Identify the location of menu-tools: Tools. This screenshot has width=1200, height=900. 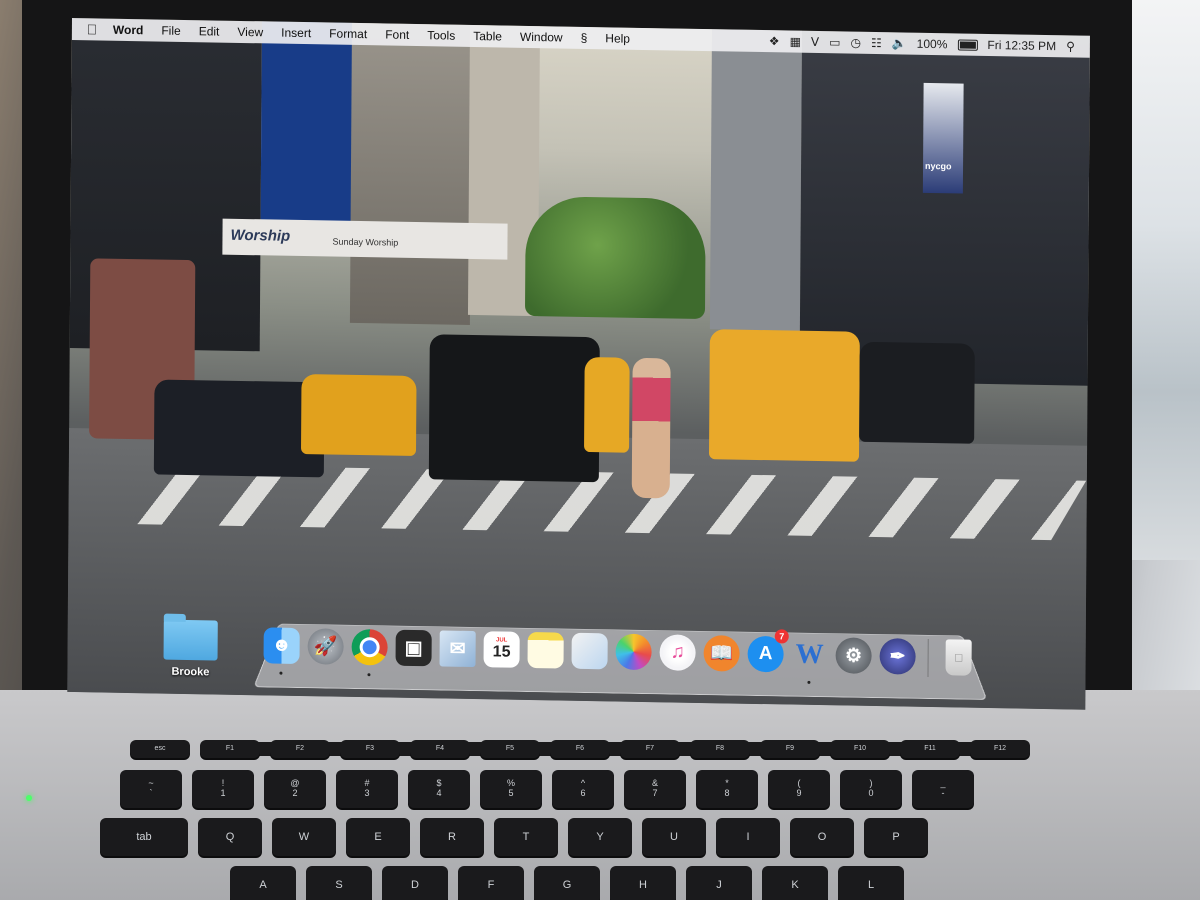
(441, 35).